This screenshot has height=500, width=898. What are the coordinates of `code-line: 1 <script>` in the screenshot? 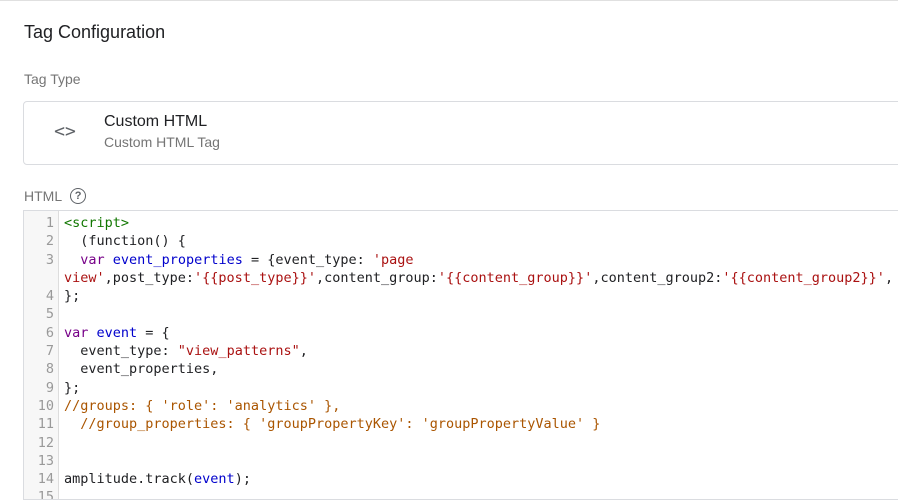 It's located at (461, 223).